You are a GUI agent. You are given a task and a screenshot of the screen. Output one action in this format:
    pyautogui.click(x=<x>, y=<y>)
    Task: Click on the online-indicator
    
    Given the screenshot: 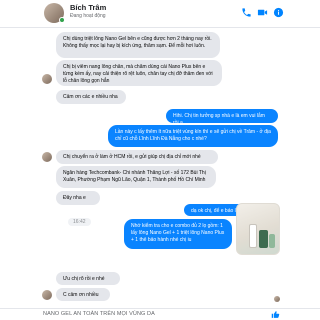 What is the action you would take?
    pyautogui.click(x=62, y=20)
    